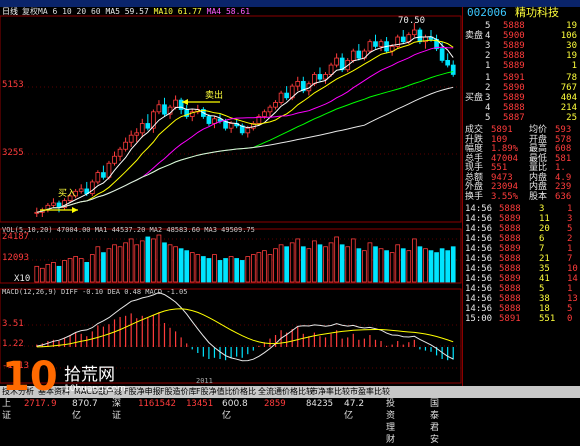 This screenshot has width=580, height=446. What do you see at coordinates (435, 422) in the screenshot?
I see `status-item: 国泰君安` at bounding box center [435, 422].